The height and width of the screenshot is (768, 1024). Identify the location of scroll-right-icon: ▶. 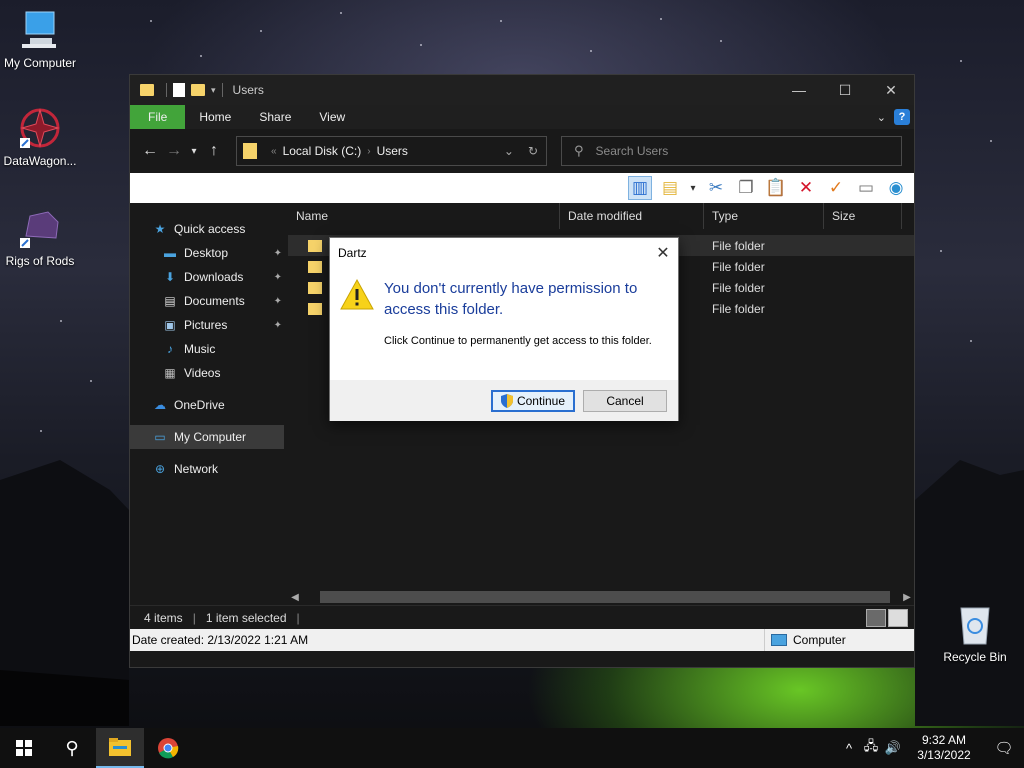
(907, 597).